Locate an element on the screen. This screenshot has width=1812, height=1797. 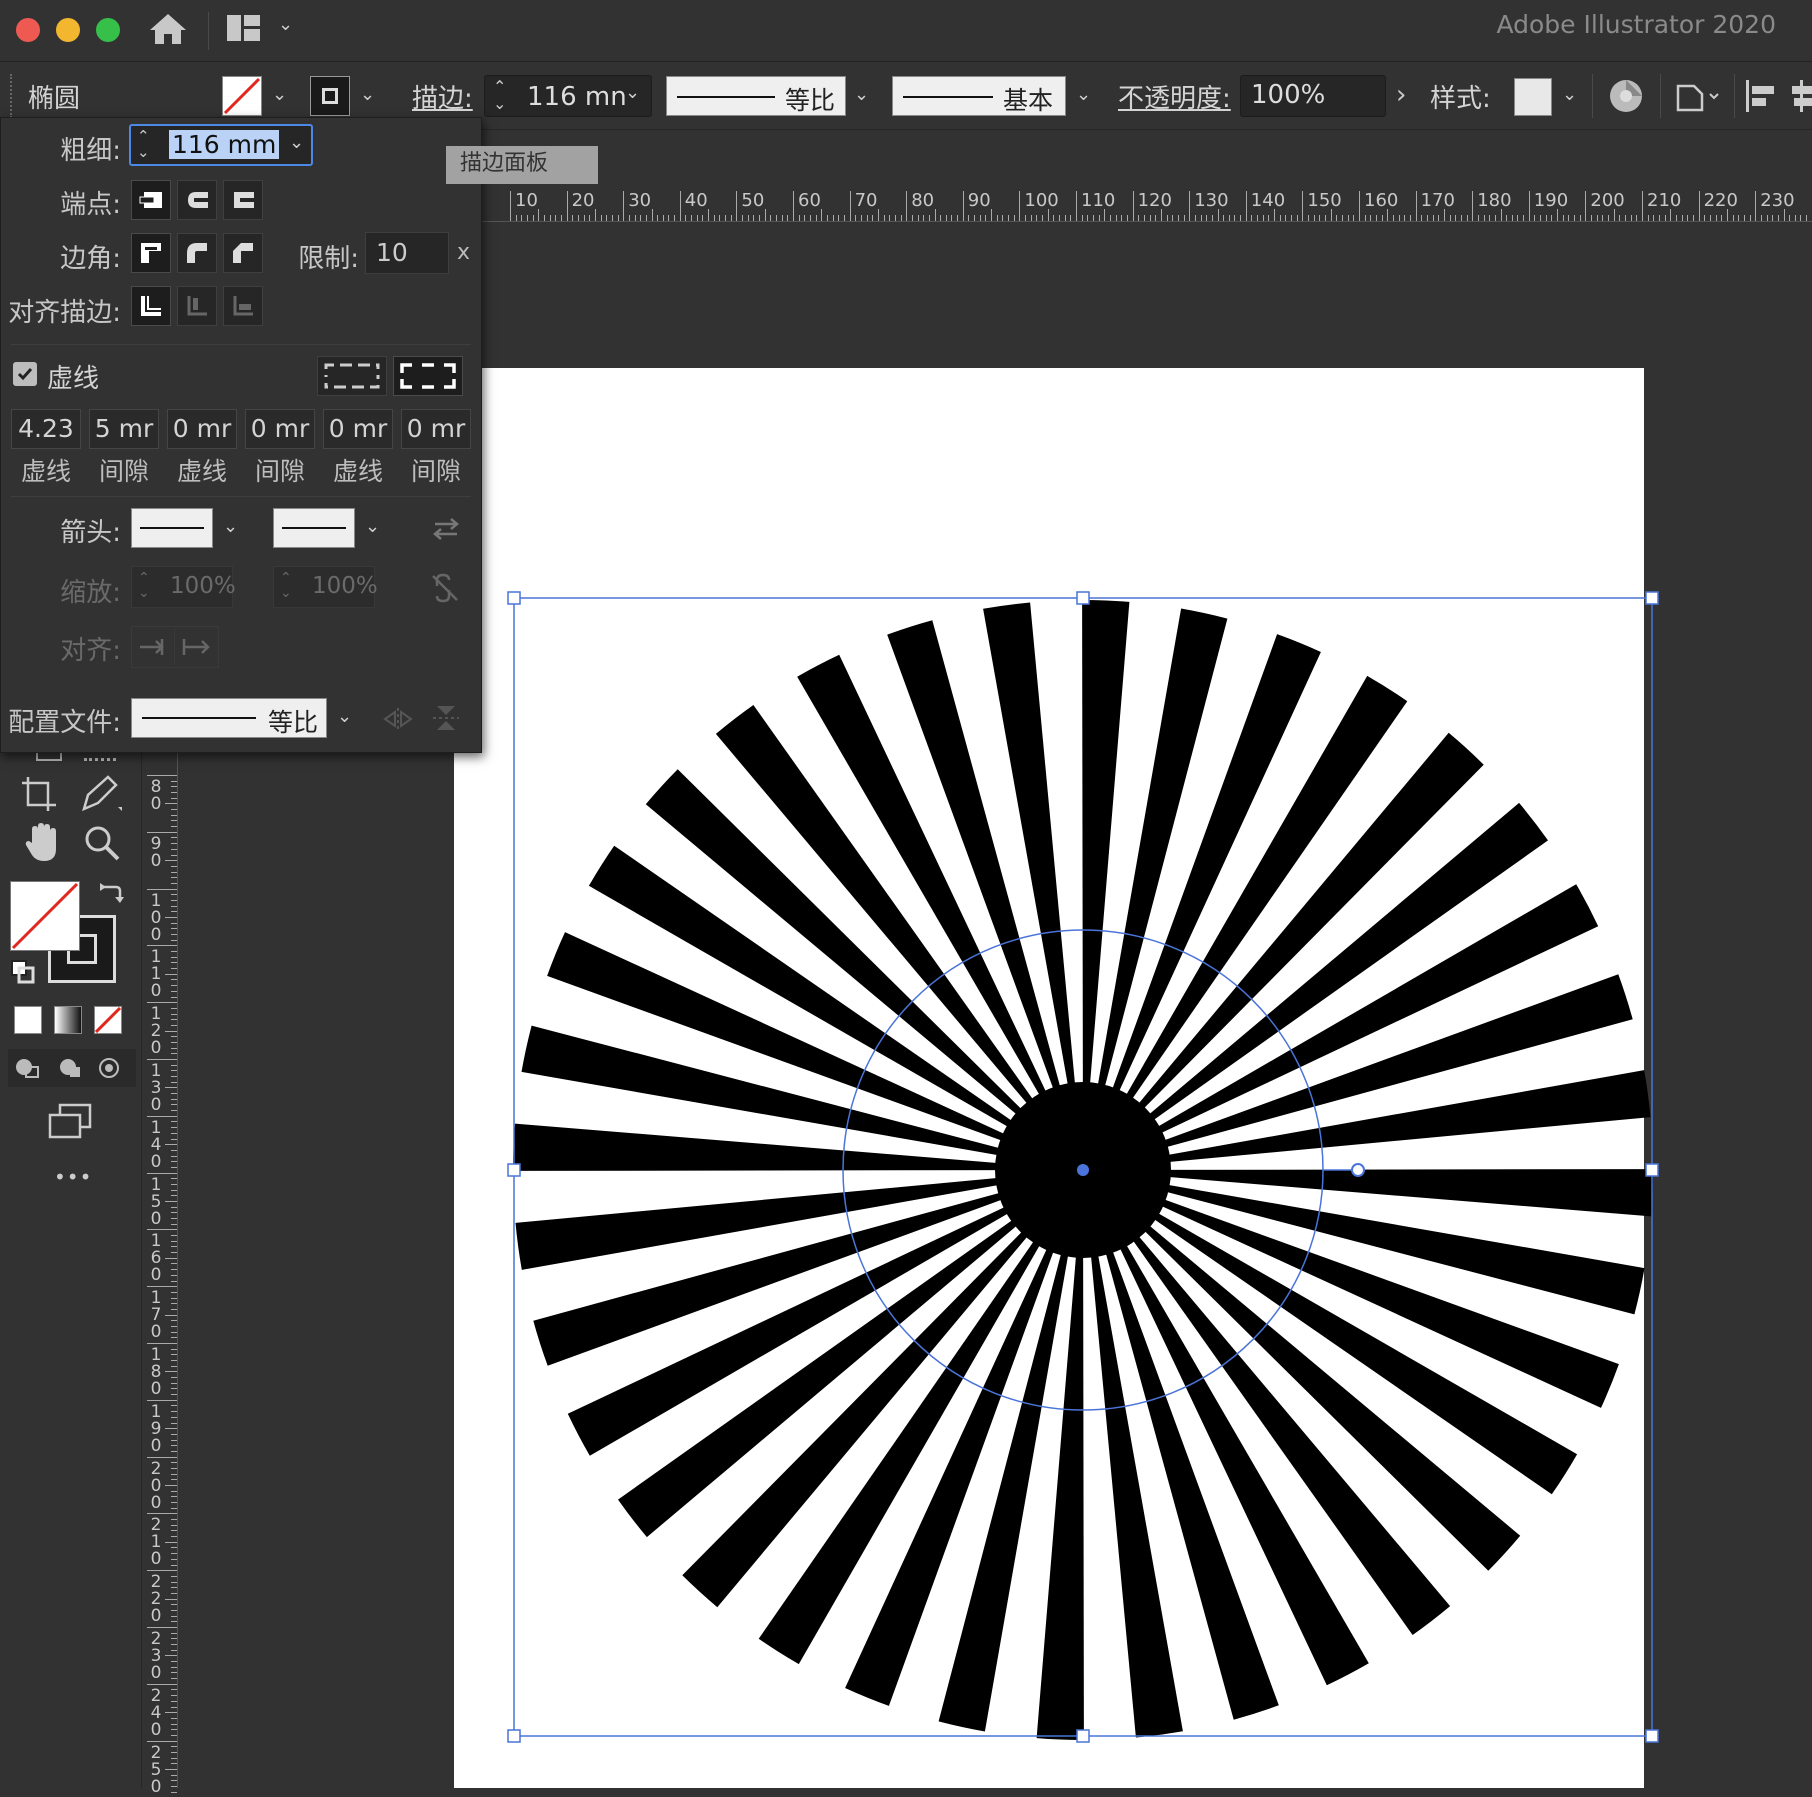
start-arrowhead-chevron-icon: ⌄ is located at coordinates (230, 526).